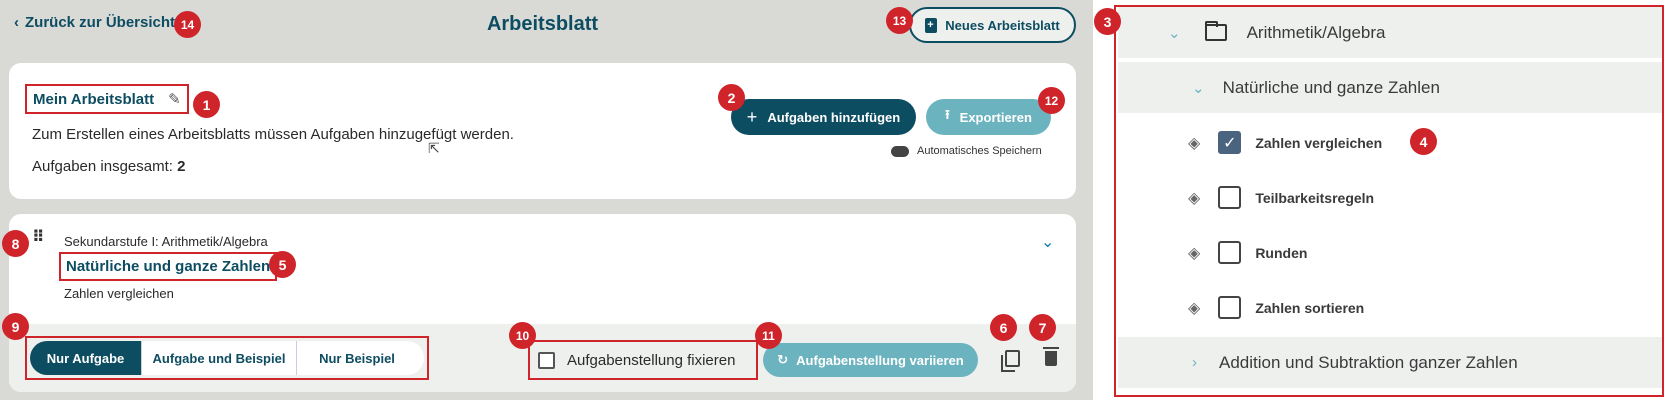  I want to click on task-count-label: Aufgaben insgesamt:, so click(102, 166).